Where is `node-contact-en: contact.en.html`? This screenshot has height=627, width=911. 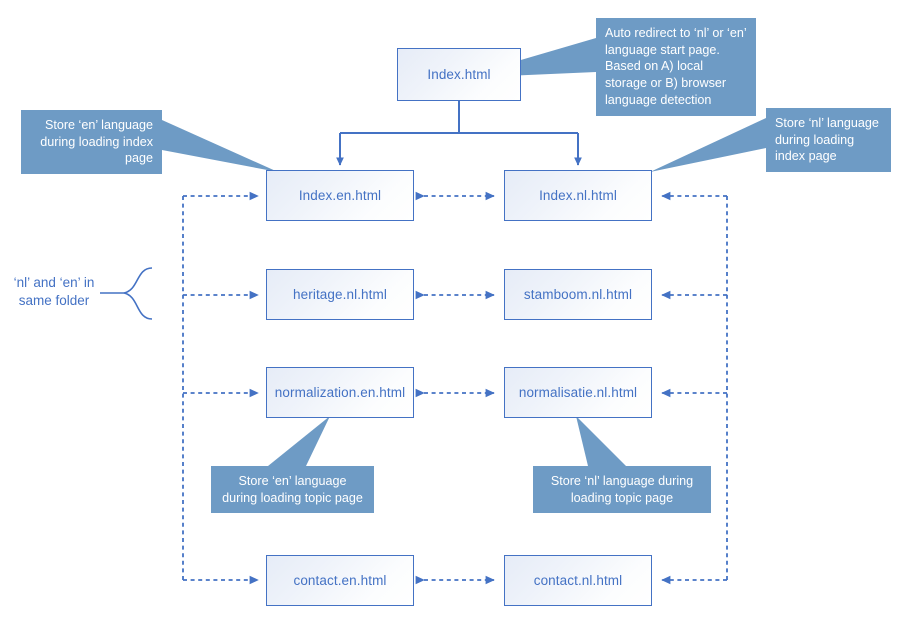
node-contact-en: contact.en.html is located at coordinates (340, 580).